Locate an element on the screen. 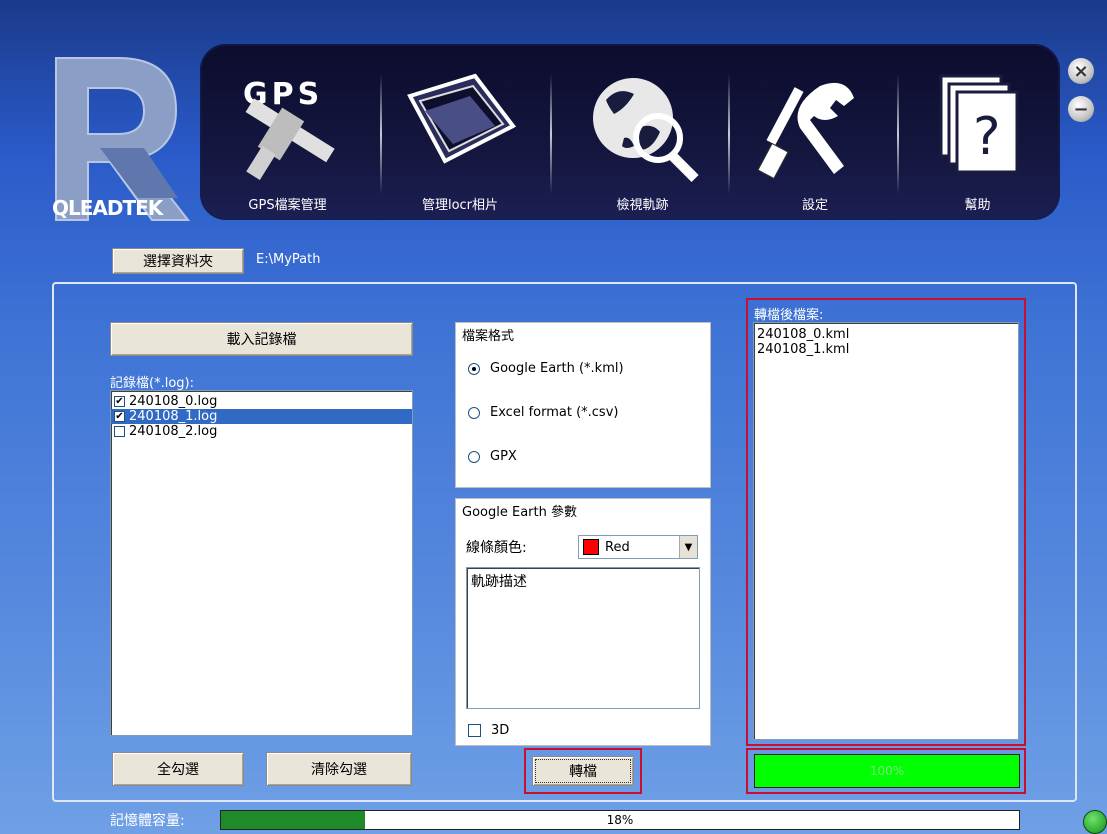  file-name: 240108_1.log is located at coordinates (173, 416).